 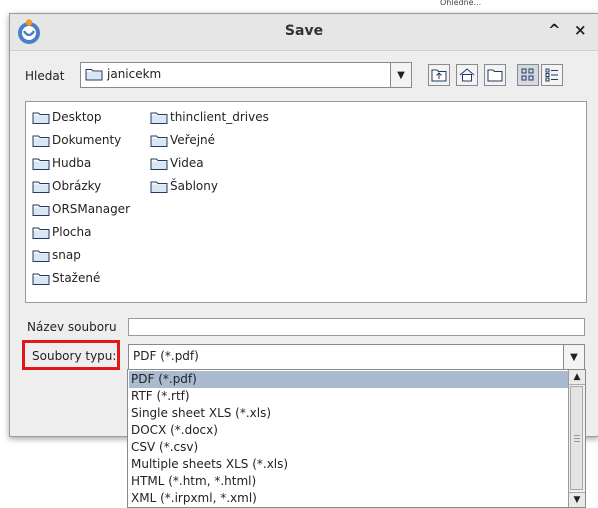 I want to click on dropdown-option: XML (*.irpxml, *.xml), so click(x=348, y=498).